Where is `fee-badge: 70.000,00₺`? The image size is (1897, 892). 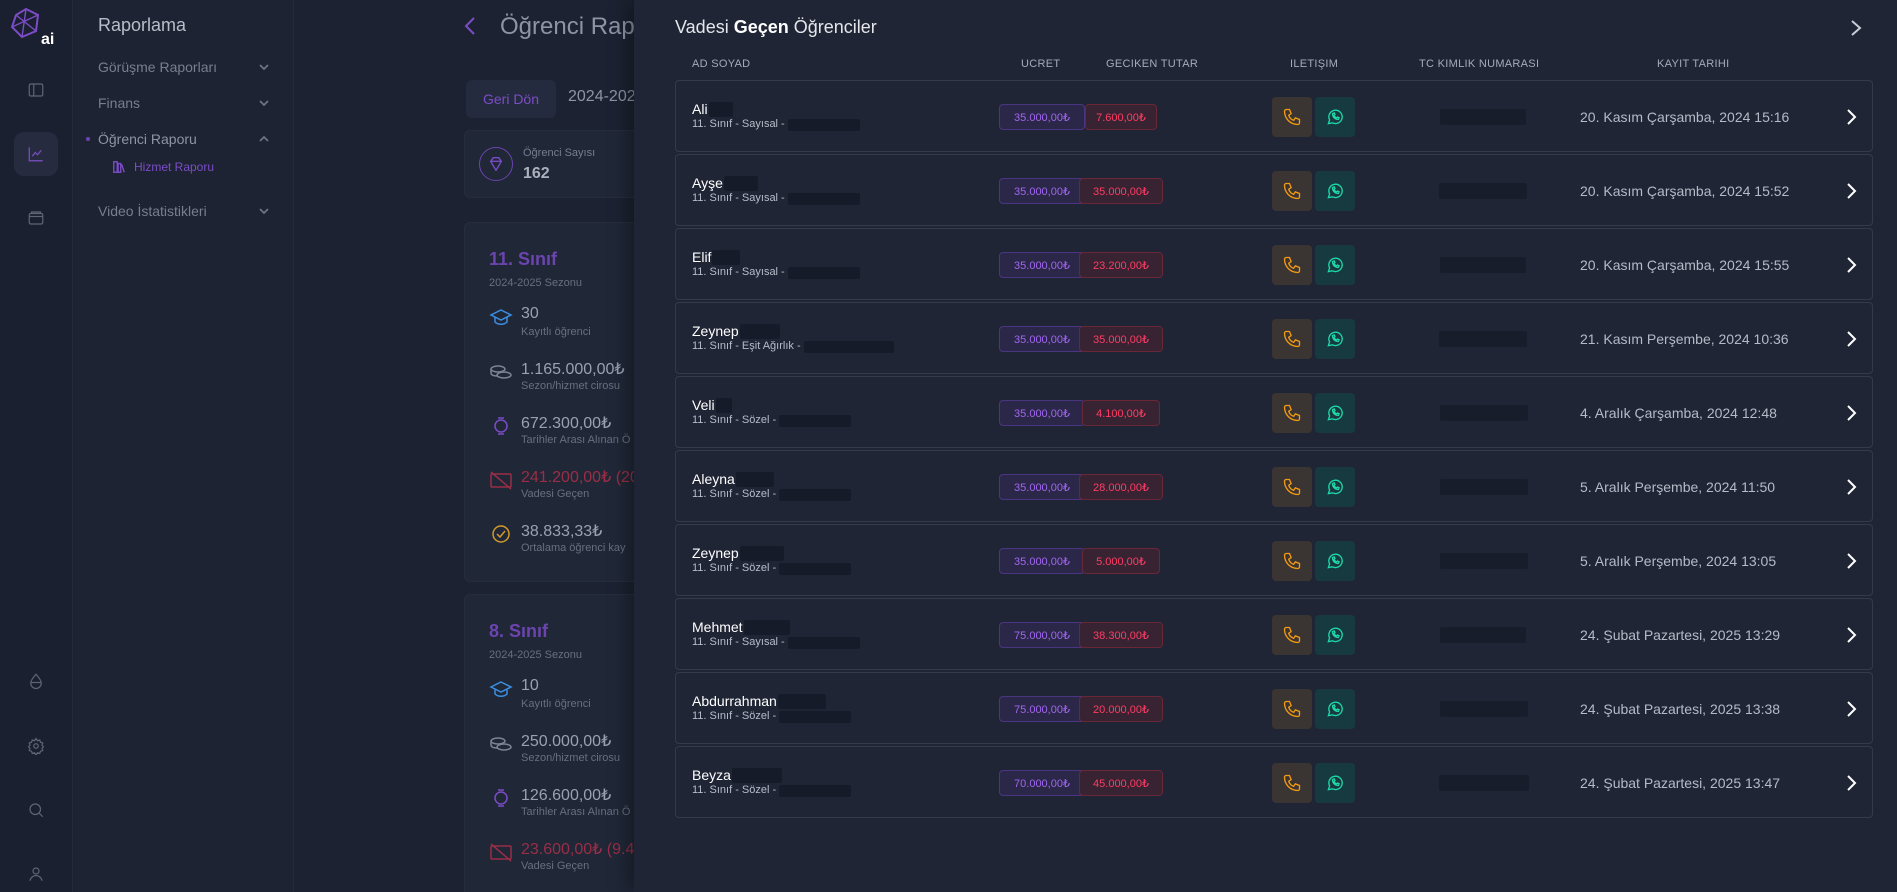
fee-badge: 70.000,00₺ is located at coordinates (1042, 783).